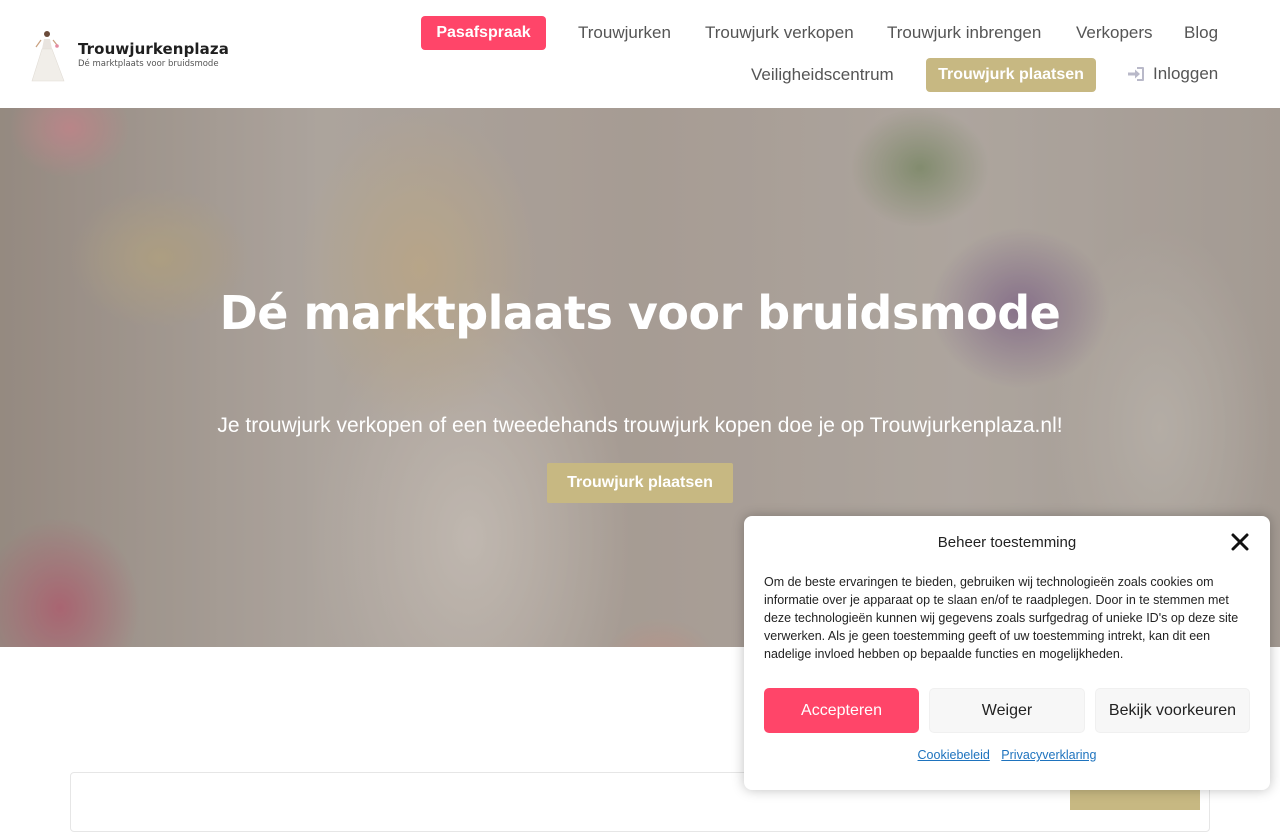 The height and width of the screenshot is (832, 1280). What do you see at coordinates (822, 75) in the screenshot?
I see `nav-veiligheidscentrum: Veiligheidscentrum` at bounding box center [822, 75].